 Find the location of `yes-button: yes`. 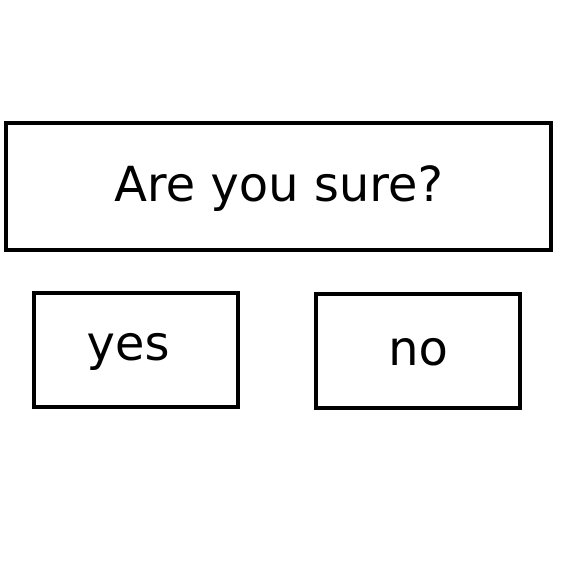

yes-button: yes is located at coordinates (136, 350).